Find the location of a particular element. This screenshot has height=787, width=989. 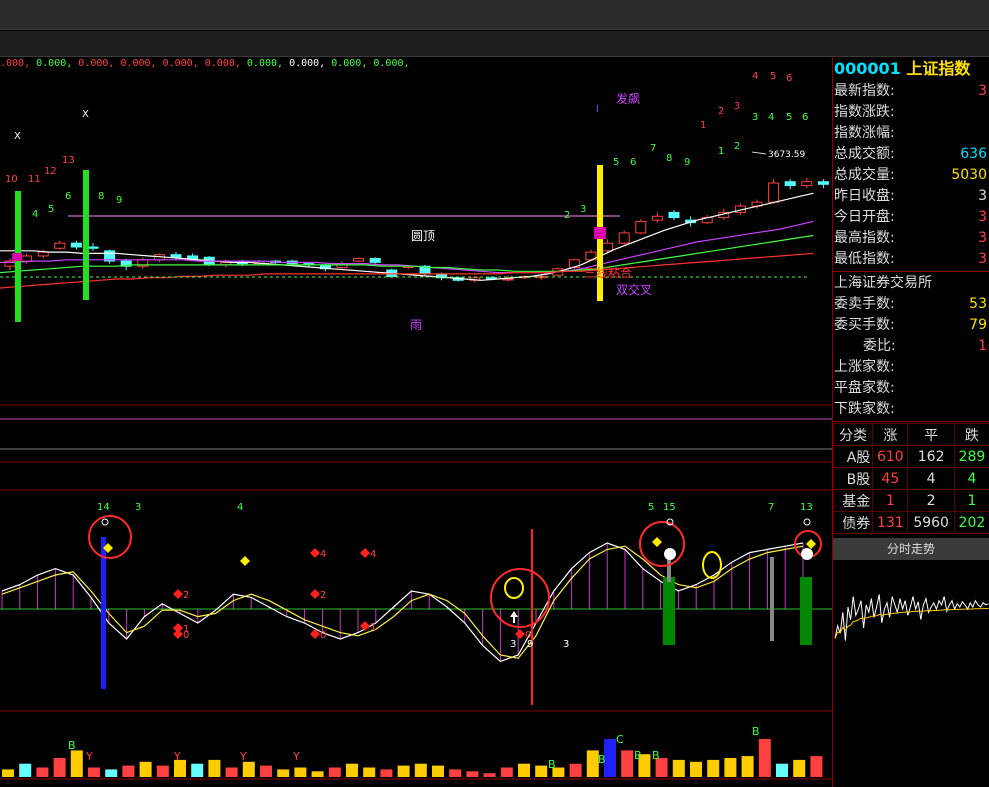

count-number: 12 is located at coordinates (50, 171).